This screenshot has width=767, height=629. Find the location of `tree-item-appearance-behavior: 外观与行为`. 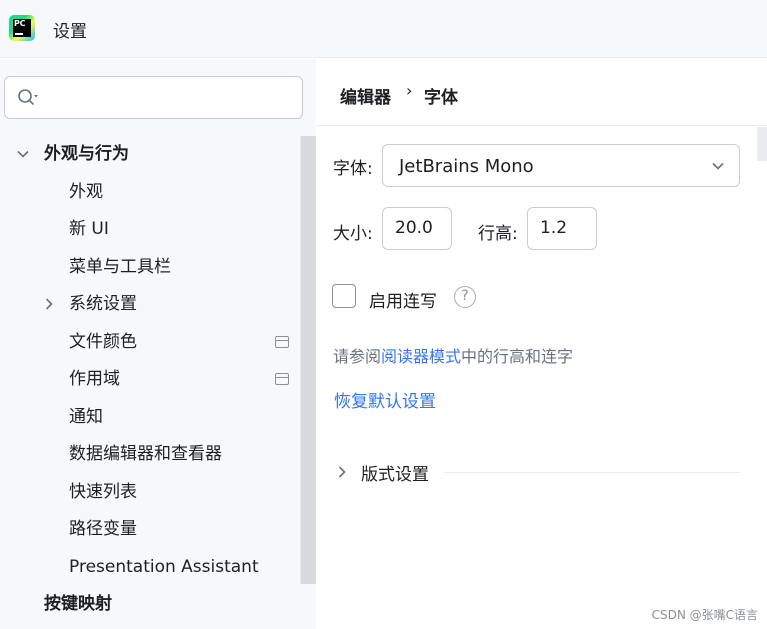

tree-item-appearance-behavior: 外观与行为 is located at coordinates (158, 154).